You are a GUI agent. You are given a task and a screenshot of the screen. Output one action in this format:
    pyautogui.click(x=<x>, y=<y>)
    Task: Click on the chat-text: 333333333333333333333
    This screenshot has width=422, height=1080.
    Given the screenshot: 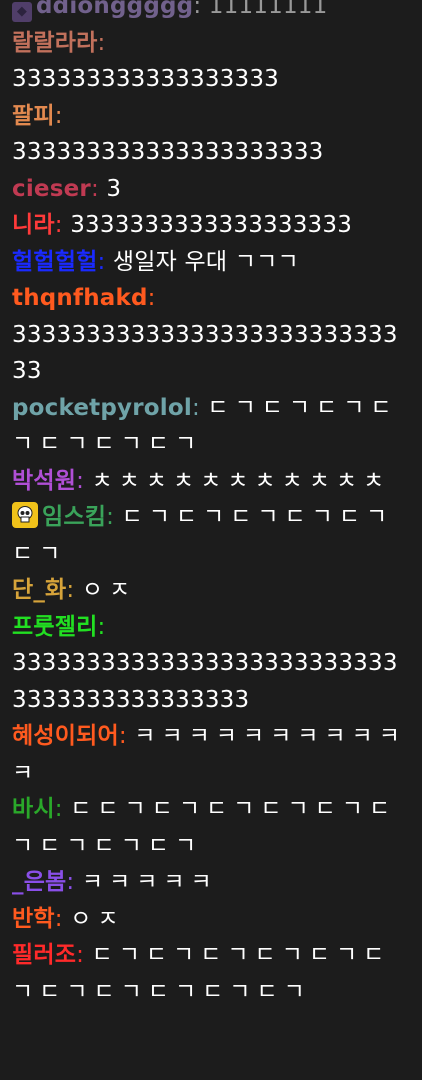 What is the action you would take?
    pyautogui.click(x=168, y=152)
    